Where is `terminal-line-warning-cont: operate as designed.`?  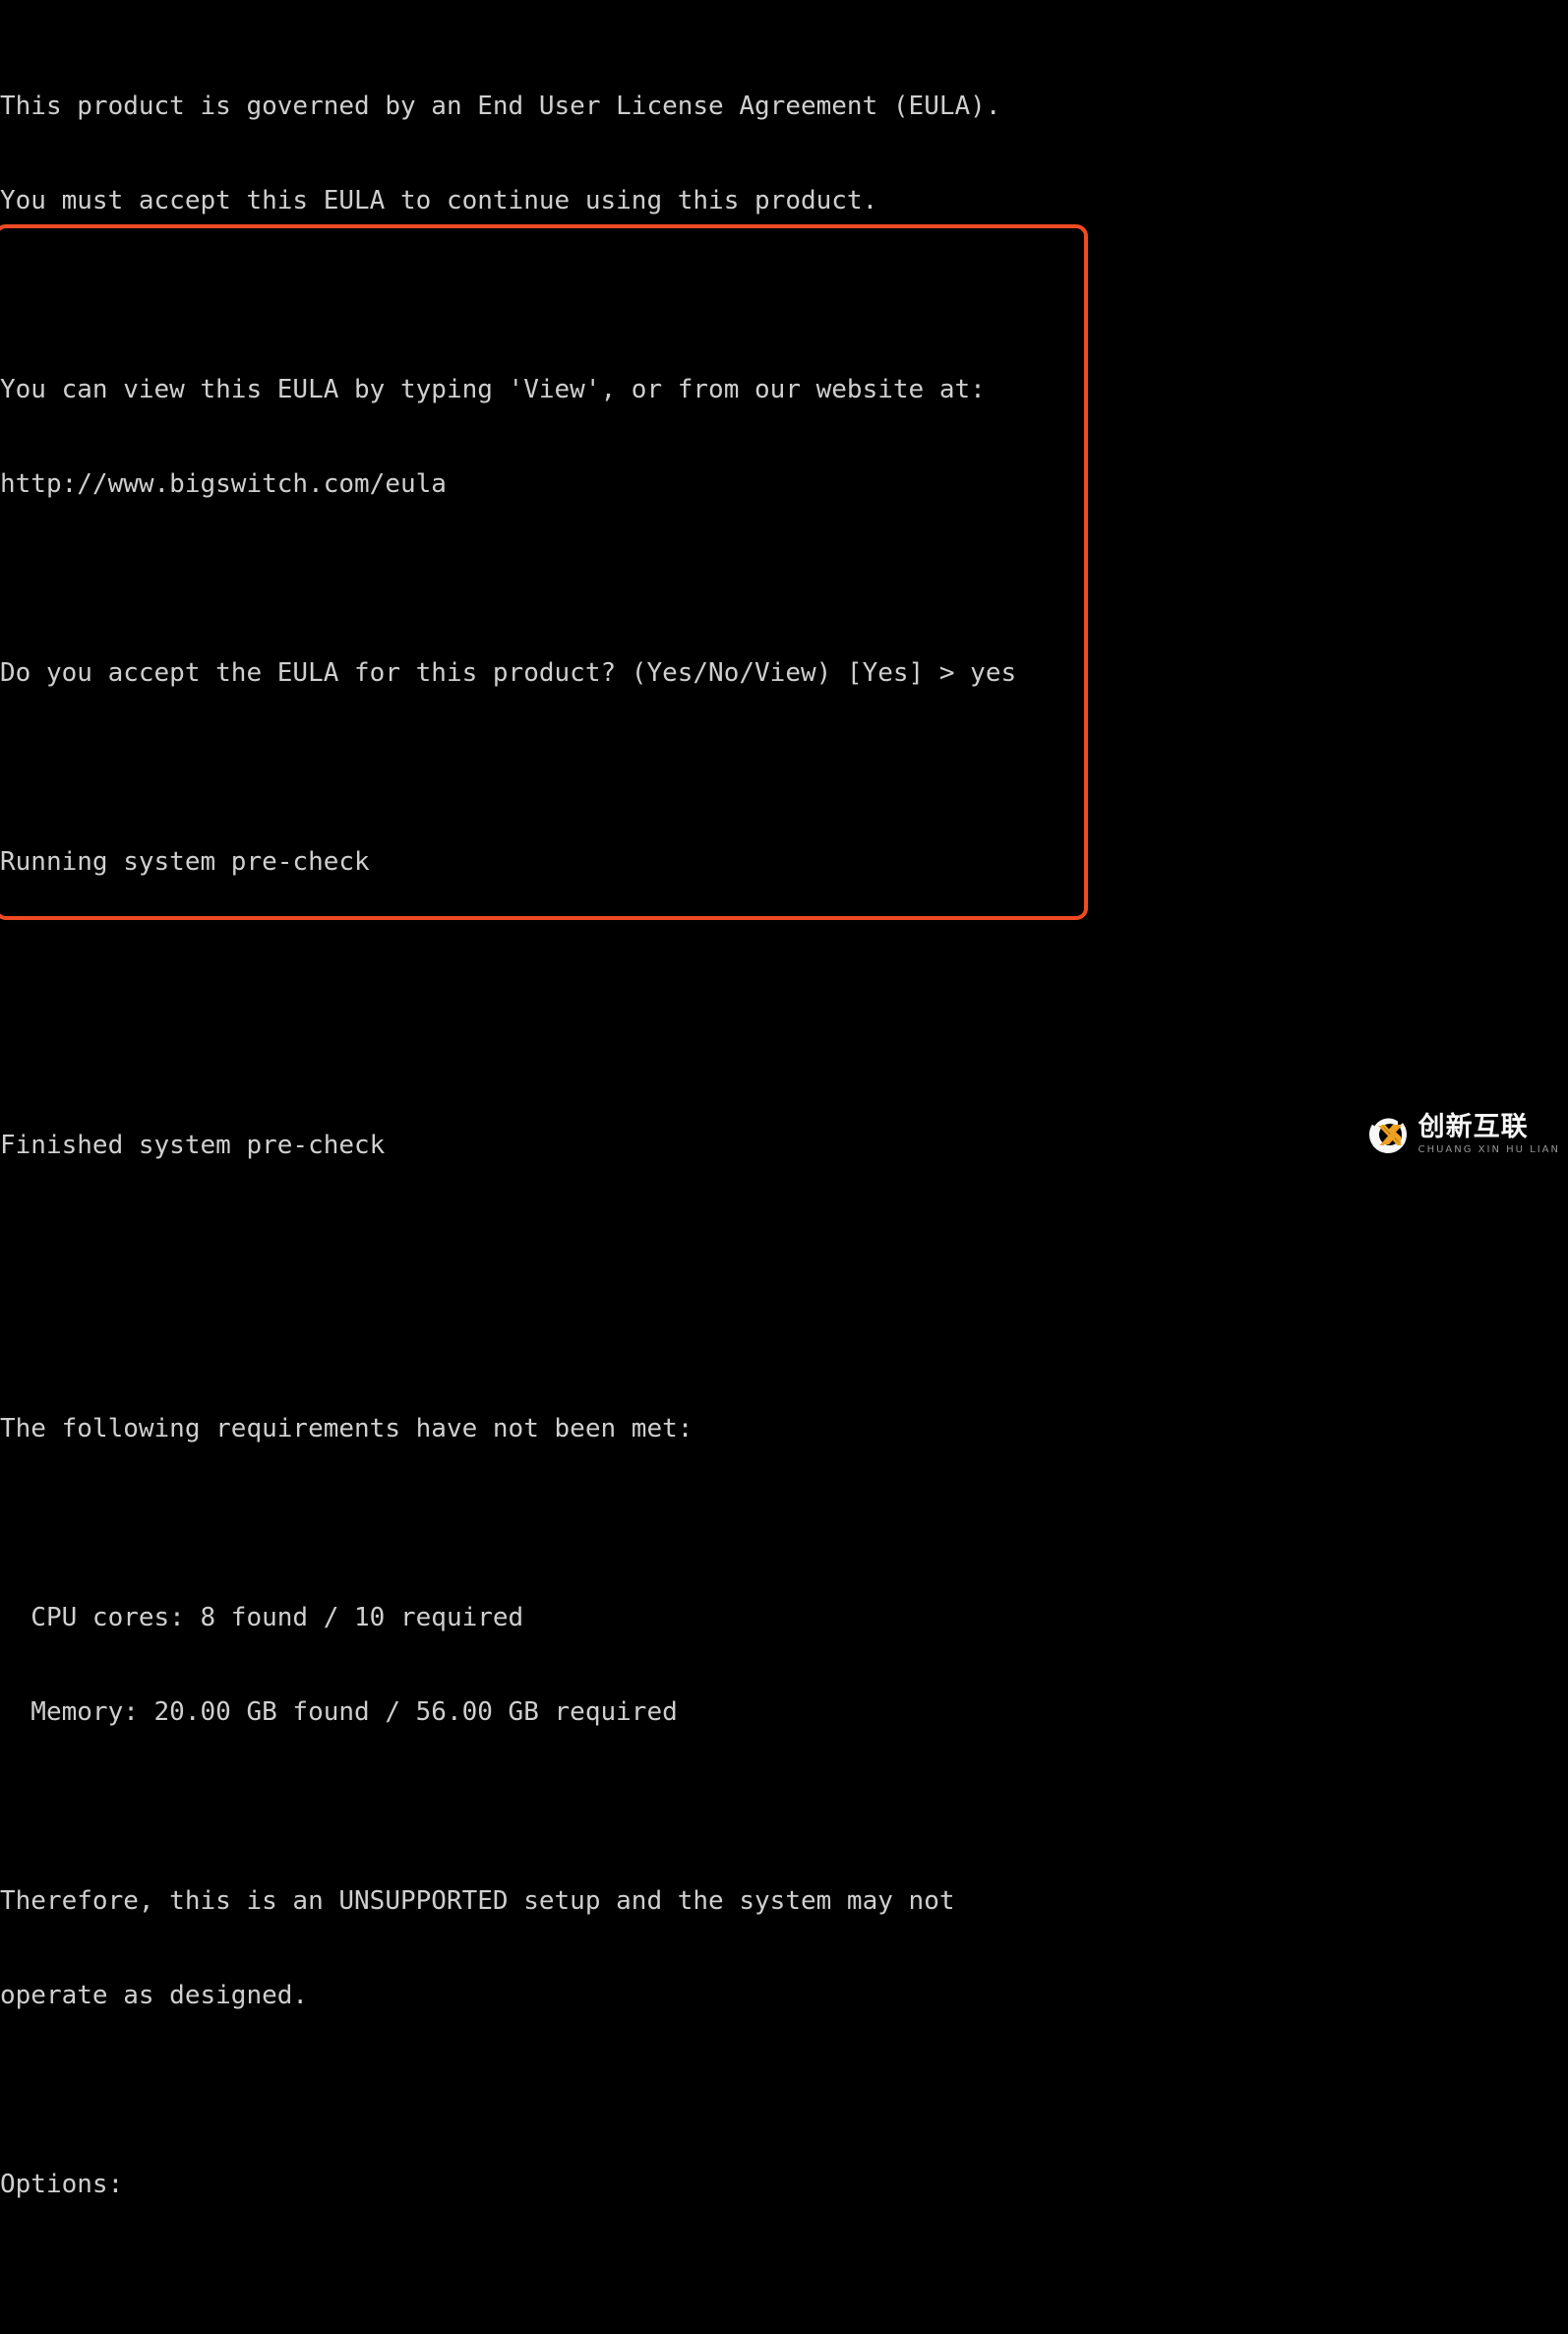 terminal-line-warning-cont: operate as designed. is located at coordinates (154, 1995).